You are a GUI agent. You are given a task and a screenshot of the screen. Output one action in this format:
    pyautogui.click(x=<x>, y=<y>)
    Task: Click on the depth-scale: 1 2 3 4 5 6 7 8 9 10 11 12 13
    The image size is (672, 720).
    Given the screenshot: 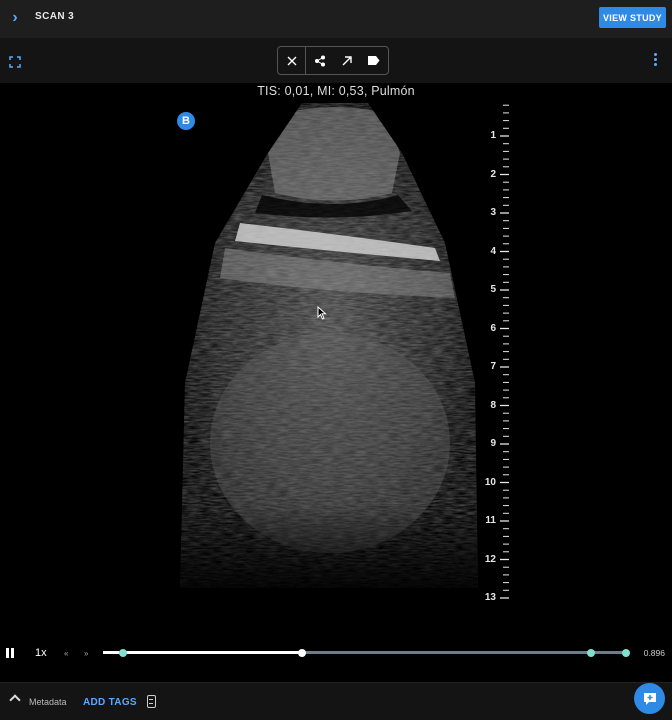 What is the action you would take?
    pyautogui.click(x=497, y=353)
    